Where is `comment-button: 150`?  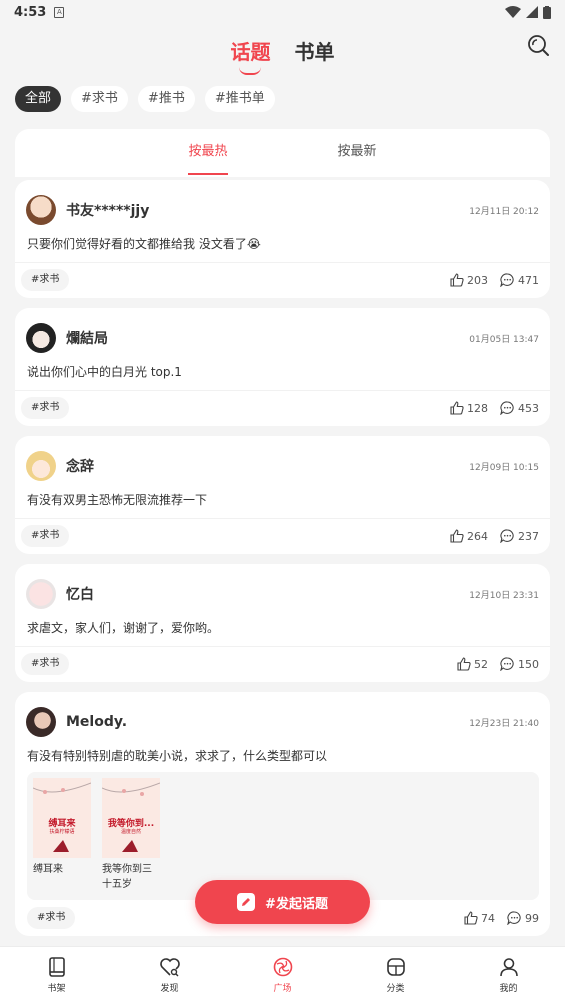 comment-button: 150 is located at coordinates (519, 664).